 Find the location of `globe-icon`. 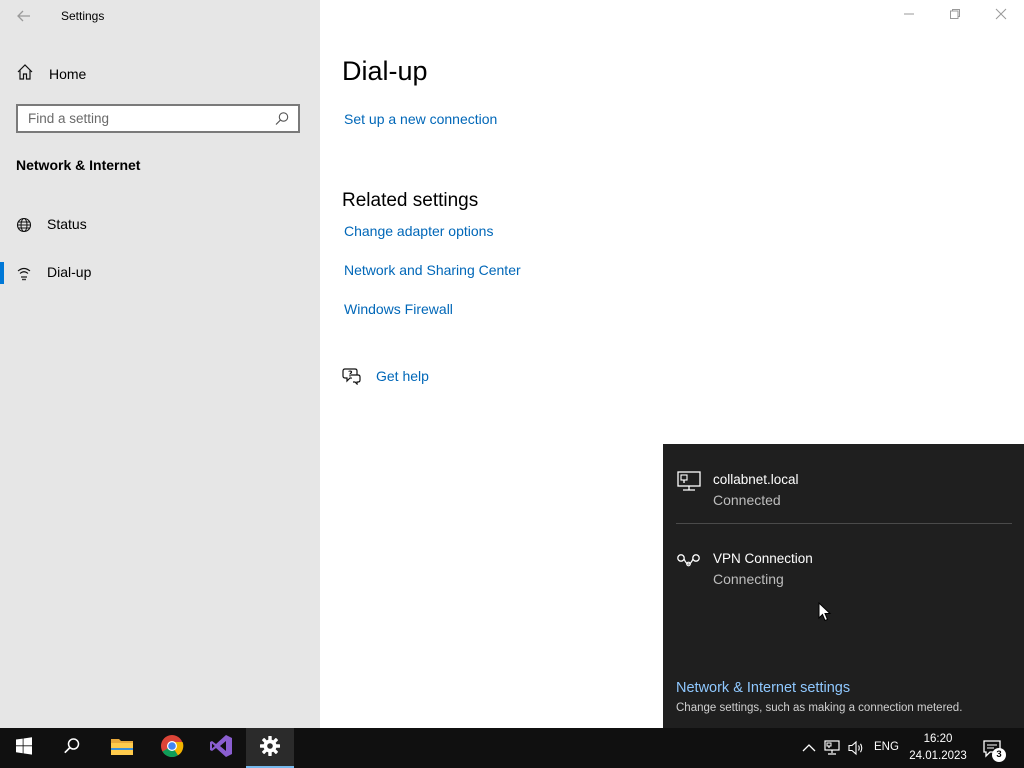

globe-icon is located at coordinates (24, 225).